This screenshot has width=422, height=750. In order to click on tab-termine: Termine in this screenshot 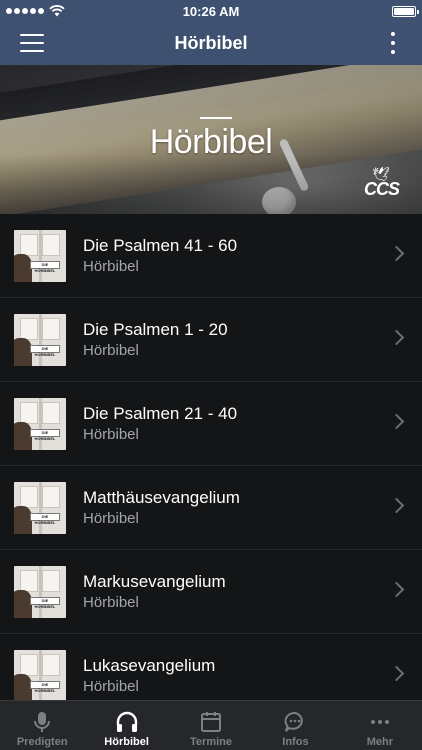, I will do `click(211, 725)`.